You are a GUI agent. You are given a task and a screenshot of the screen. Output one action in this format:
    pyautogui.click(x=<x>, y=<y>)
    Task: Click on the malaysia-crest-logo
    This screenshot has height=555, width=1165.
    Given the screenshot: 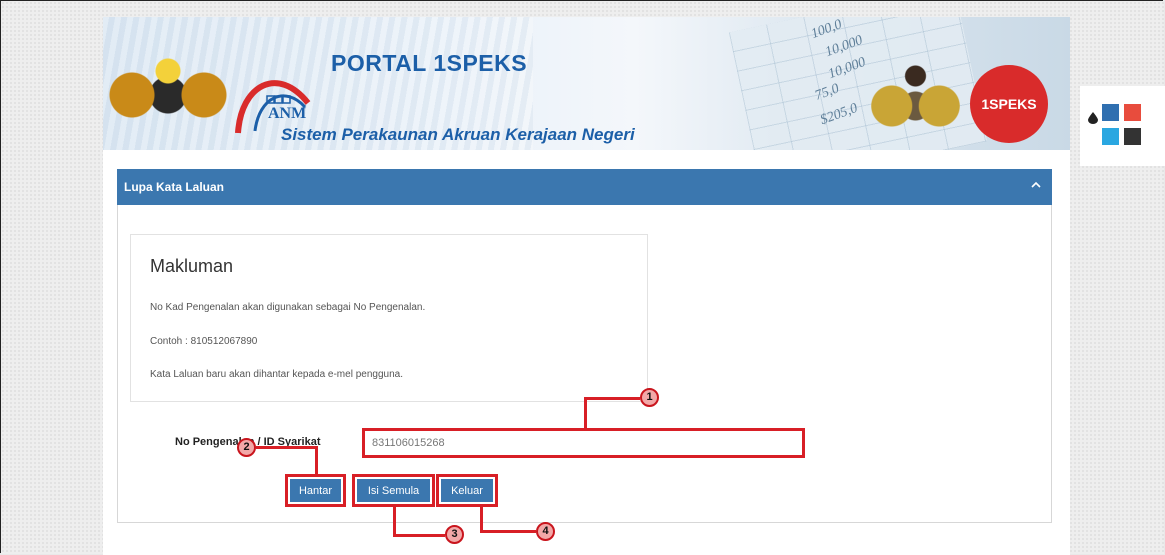 What is the action you would take?
    pyautogui.click(x=168, y=87)
    